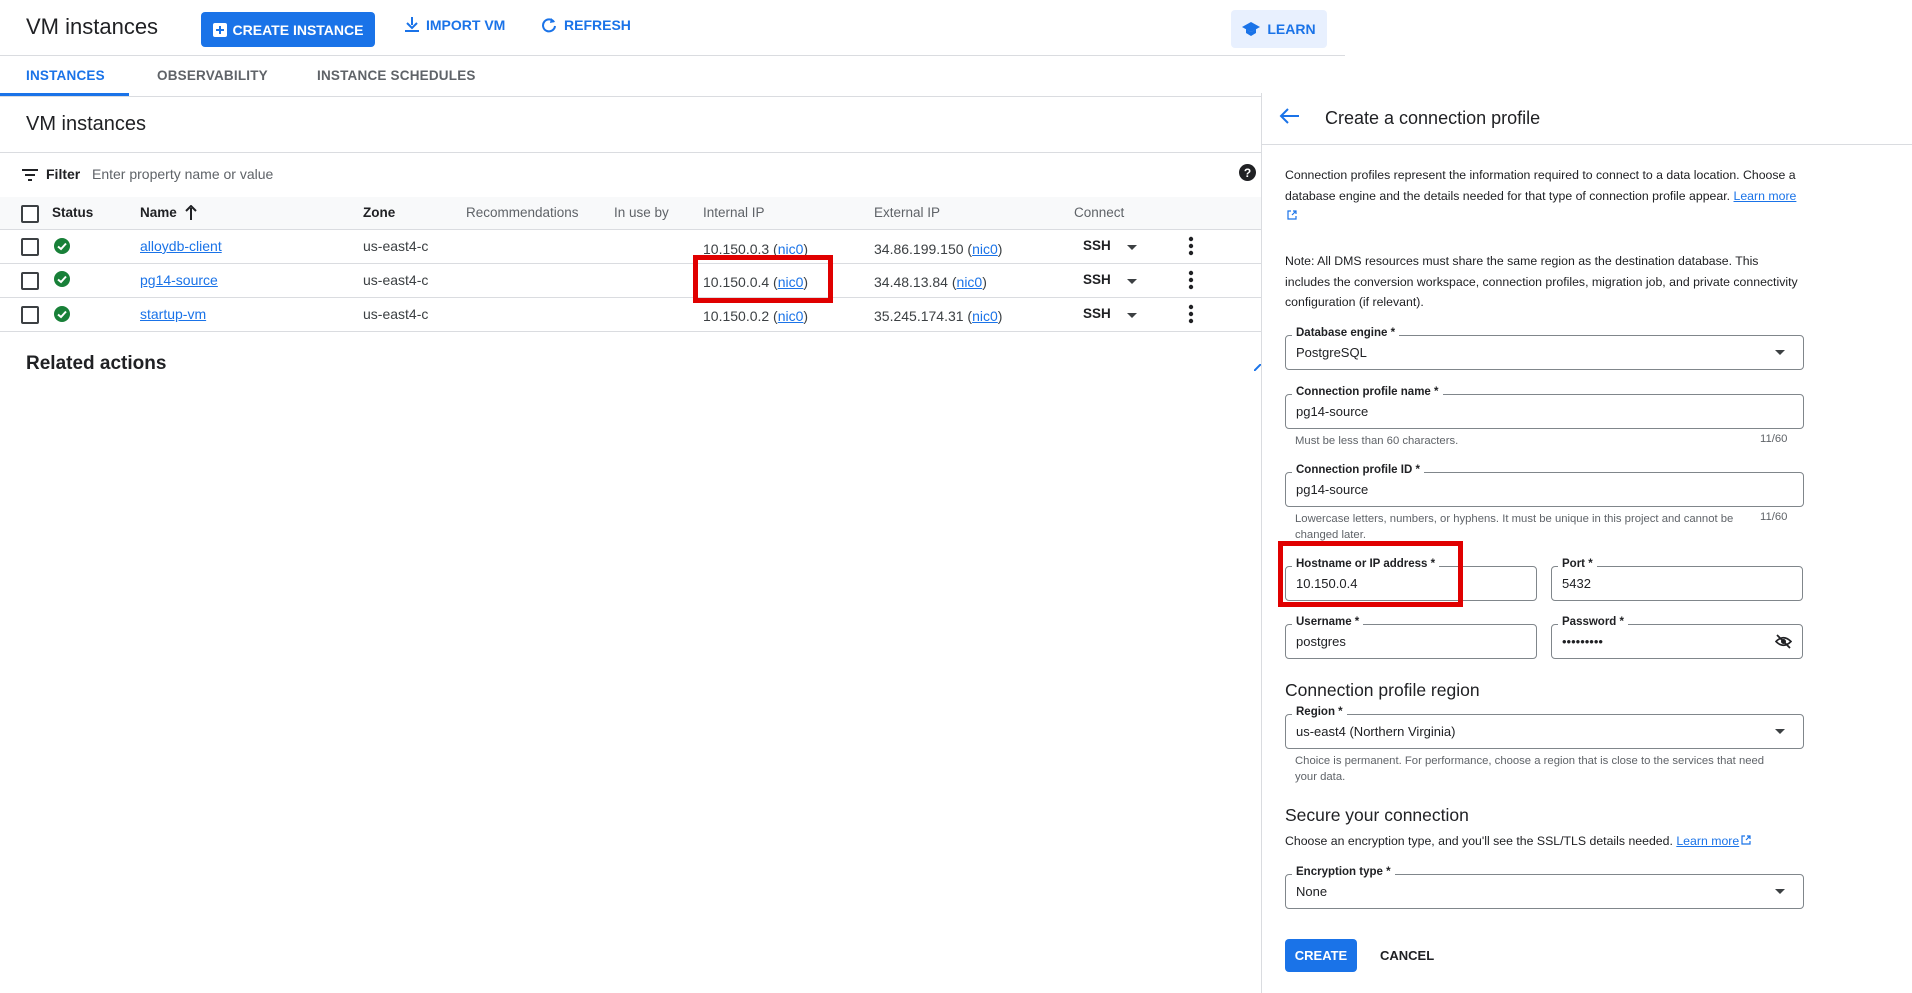  Describe the element at coordinates (181, 246) in the screenshot. I see `instance-name-link: alloydb-client` at that location.